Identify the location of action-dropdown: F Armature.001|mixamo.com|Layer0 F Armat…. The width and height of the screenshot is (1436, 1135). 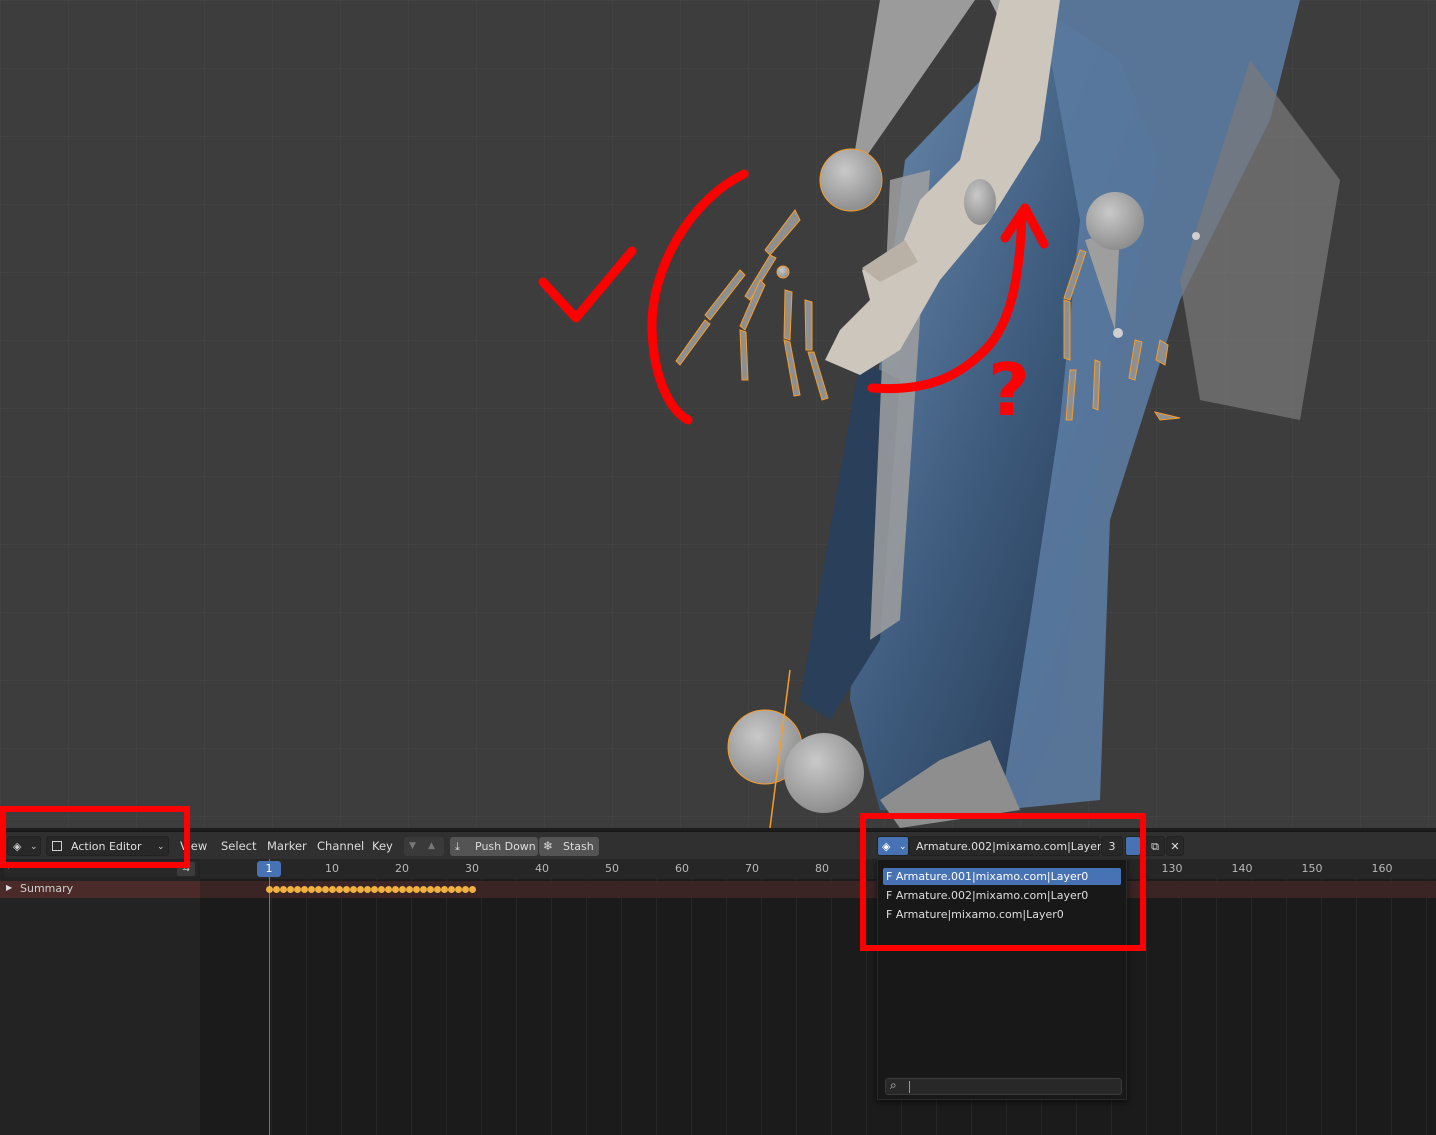
(1002, 979).